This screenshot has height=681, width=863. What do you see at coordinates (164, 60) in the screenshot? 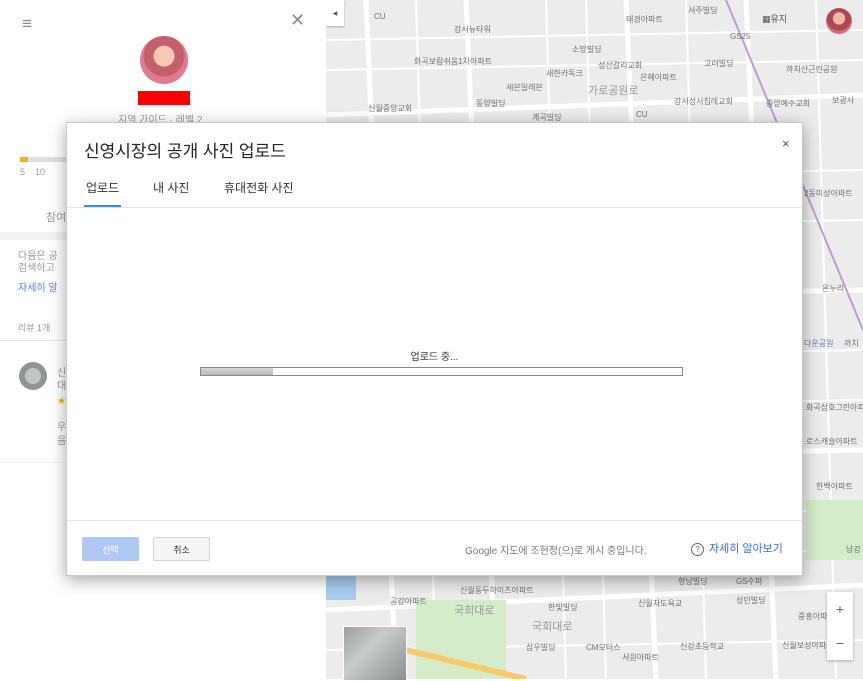
I see `profile-photo` at bounding box center [164, 60].